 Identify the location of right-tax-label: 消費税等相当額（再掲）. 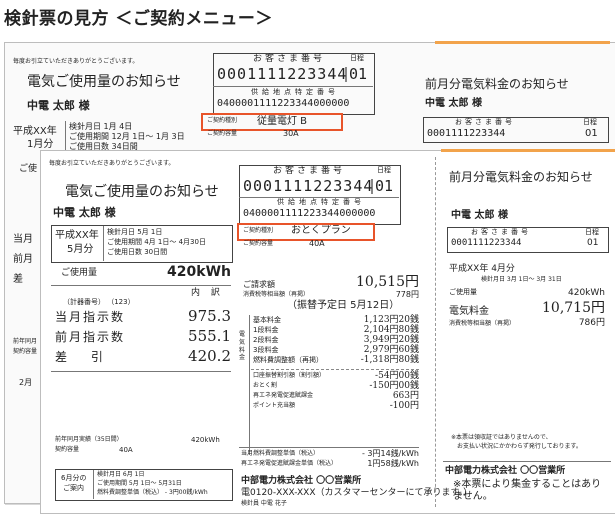
(482, 323).